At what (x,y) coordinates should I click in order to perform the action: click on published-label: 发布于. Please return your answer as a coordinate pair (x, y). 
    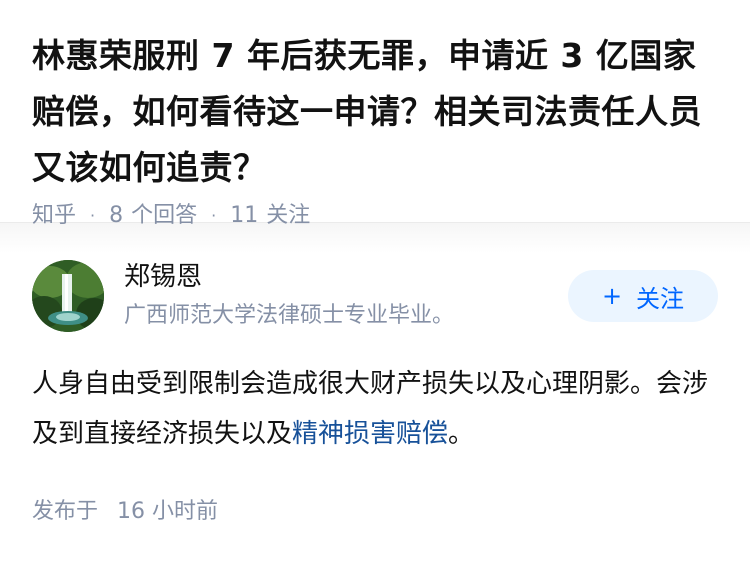
    Looking at the image, I should click on (65, 511).